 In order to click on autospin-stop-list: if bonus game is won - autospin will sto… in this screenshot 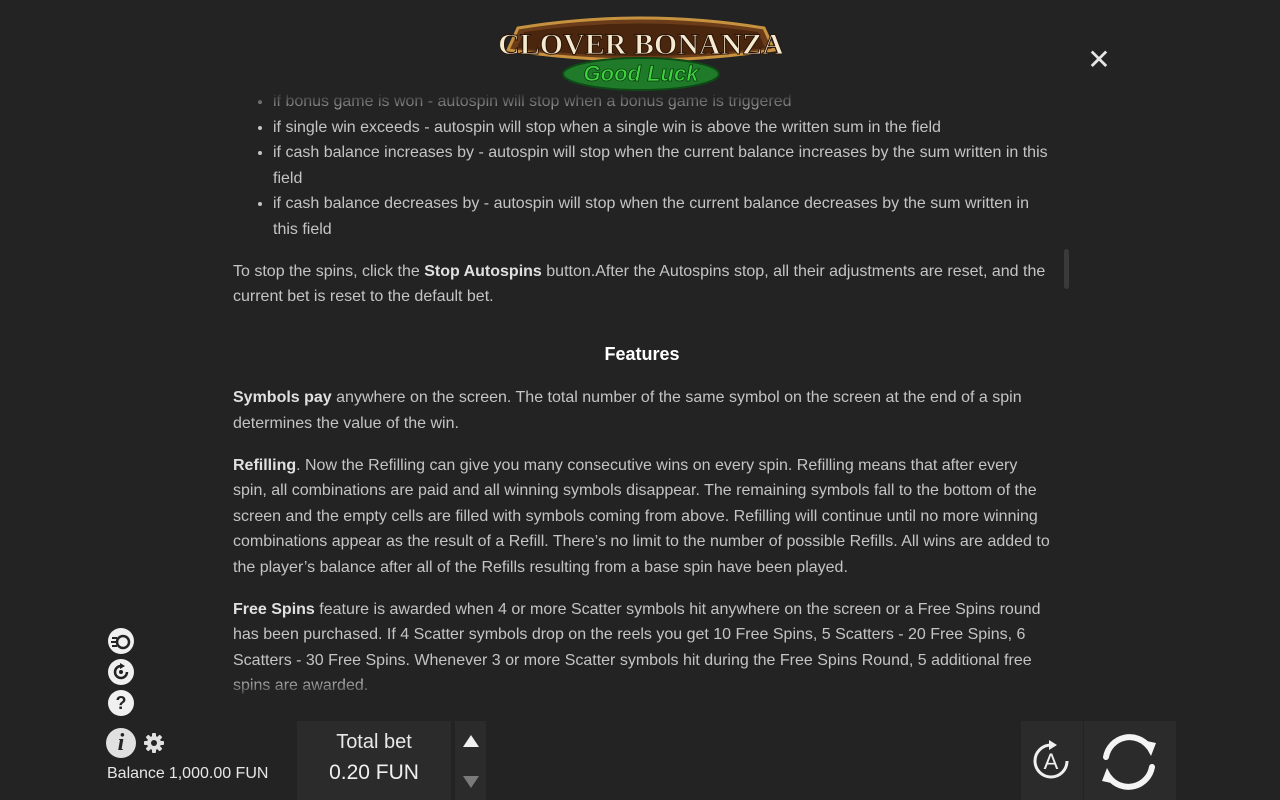, I will do `click(642, 167)`.